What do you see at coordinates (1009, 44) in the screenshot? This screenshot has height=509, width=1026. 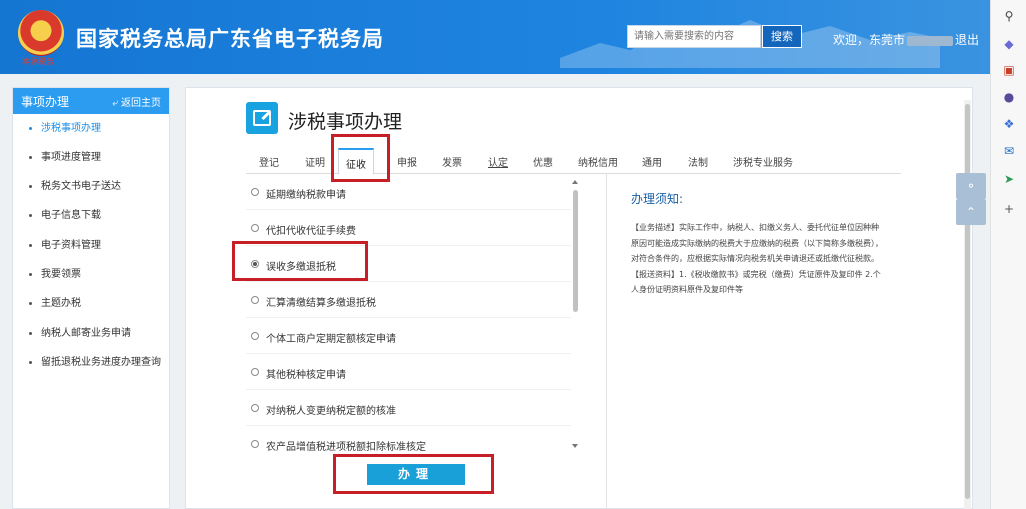 I see `tag-icon: ◆` at bounding box center [1009, 44].